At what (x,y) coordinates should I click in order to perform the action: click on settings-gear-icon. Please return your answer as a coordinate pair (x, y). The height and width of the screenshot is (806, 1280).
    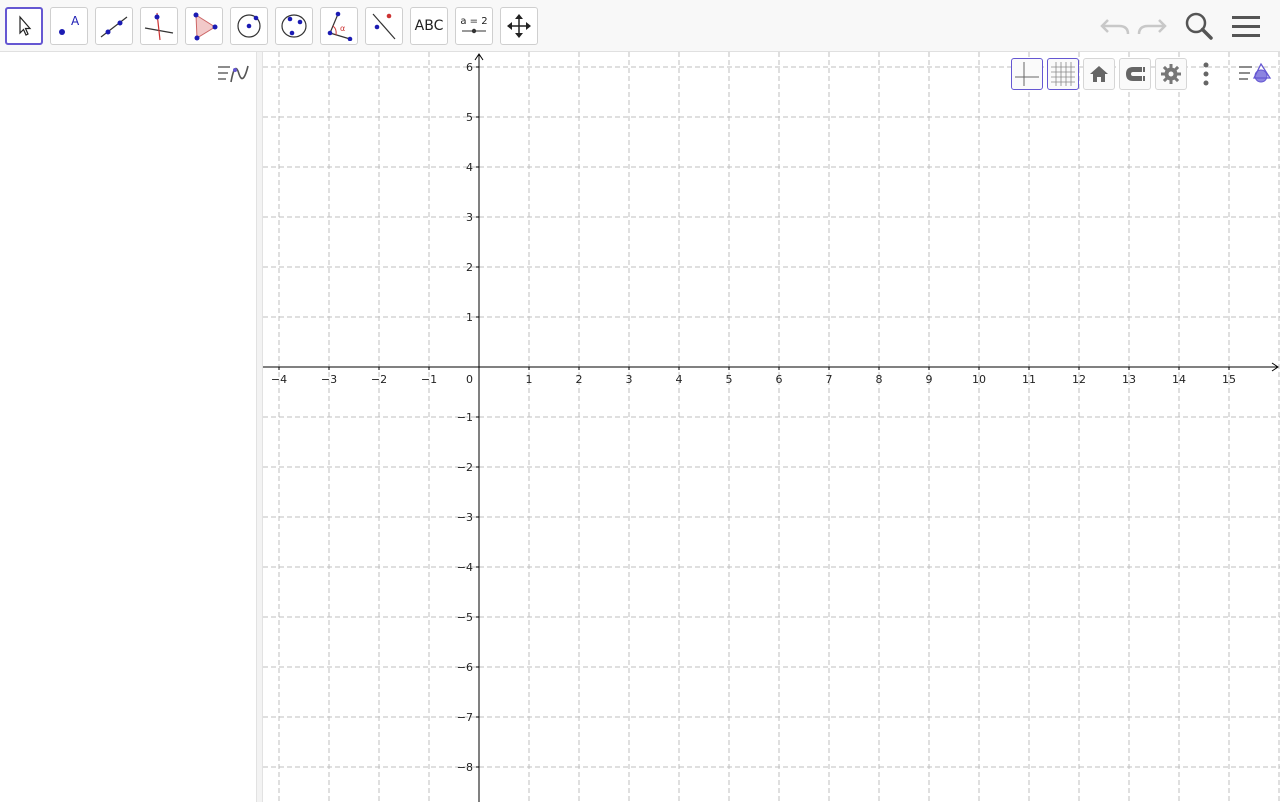
    Looking at the image, I should click on (1171, 74).